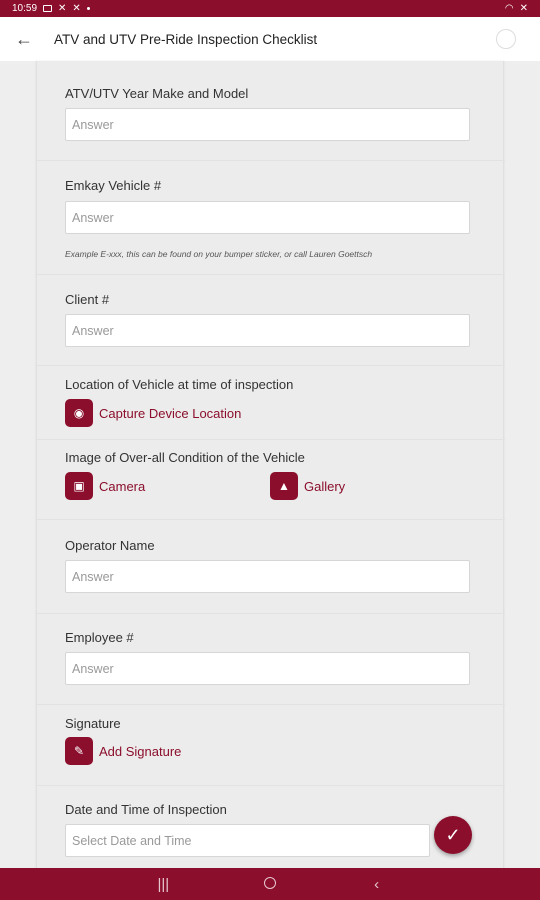 The height and width of the screenshot is (900, 540). What do you see at coordinates (88, 8) in the screenshot?
I see `more-notifications-icon` at bounding box center [88, 8].